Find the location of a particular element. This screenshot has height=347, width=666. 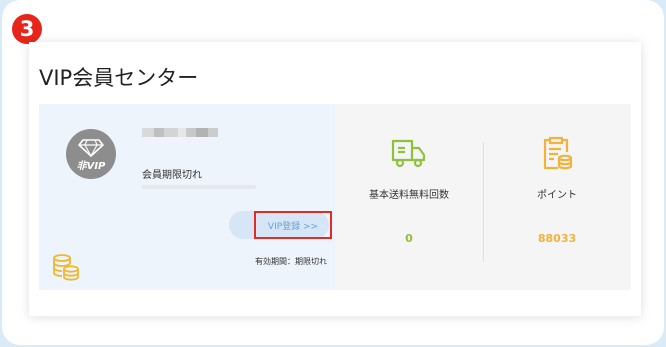

free-shipping-value: 0 is located at coordinates (409, 238).